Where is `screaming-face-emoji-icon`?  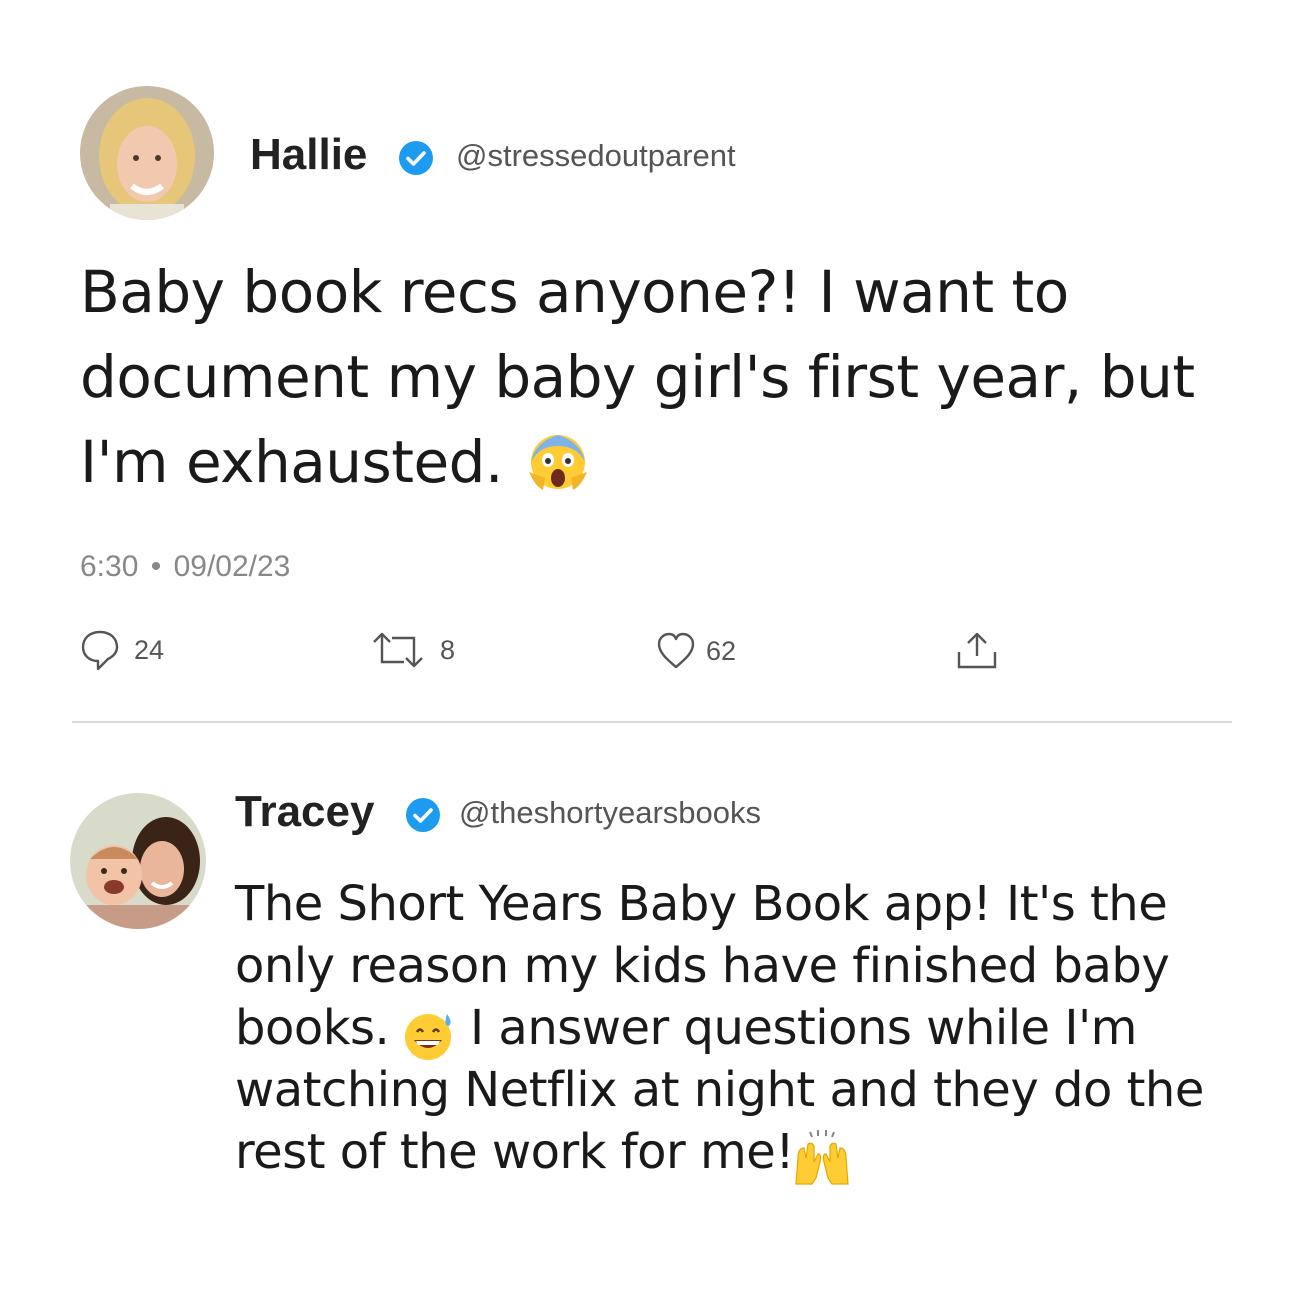 screaming-face-emoji-icon is located at coordinates (558, 463).